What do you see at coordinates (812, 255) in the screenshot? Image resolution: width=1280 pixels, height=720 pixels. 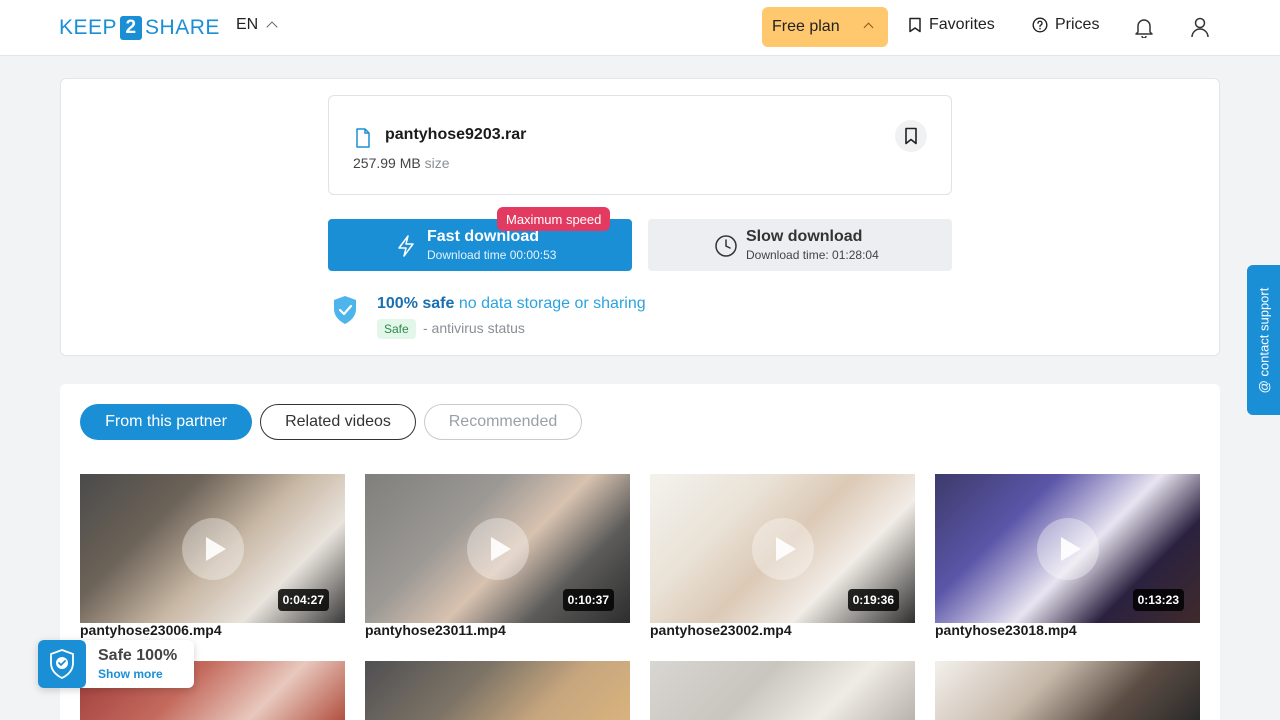 I see `slow-download-time: Download time: 01:28:04` at bounding box center [812, 255].